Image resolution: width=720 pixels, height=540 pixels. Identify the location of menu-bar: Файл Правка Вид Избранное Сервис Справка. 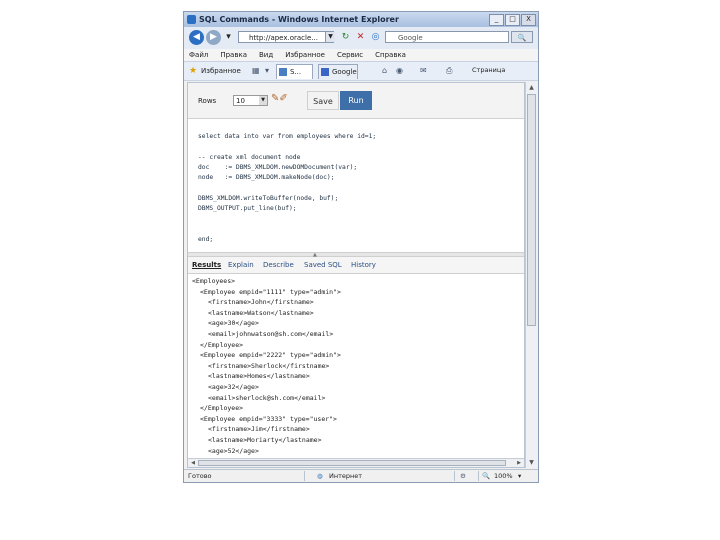
(361, 55).